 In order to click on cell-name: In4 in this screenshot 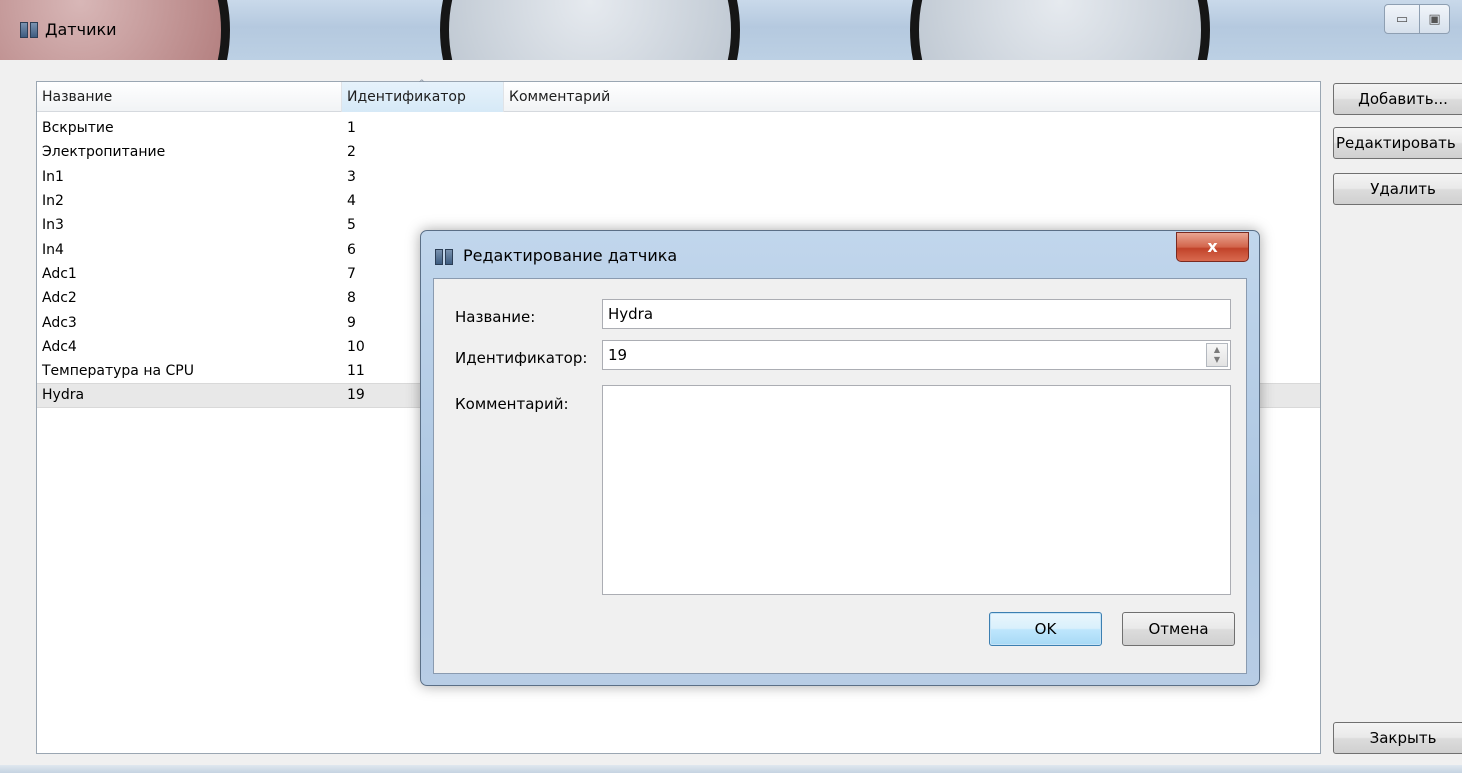, I will do `click(53, 249)`.